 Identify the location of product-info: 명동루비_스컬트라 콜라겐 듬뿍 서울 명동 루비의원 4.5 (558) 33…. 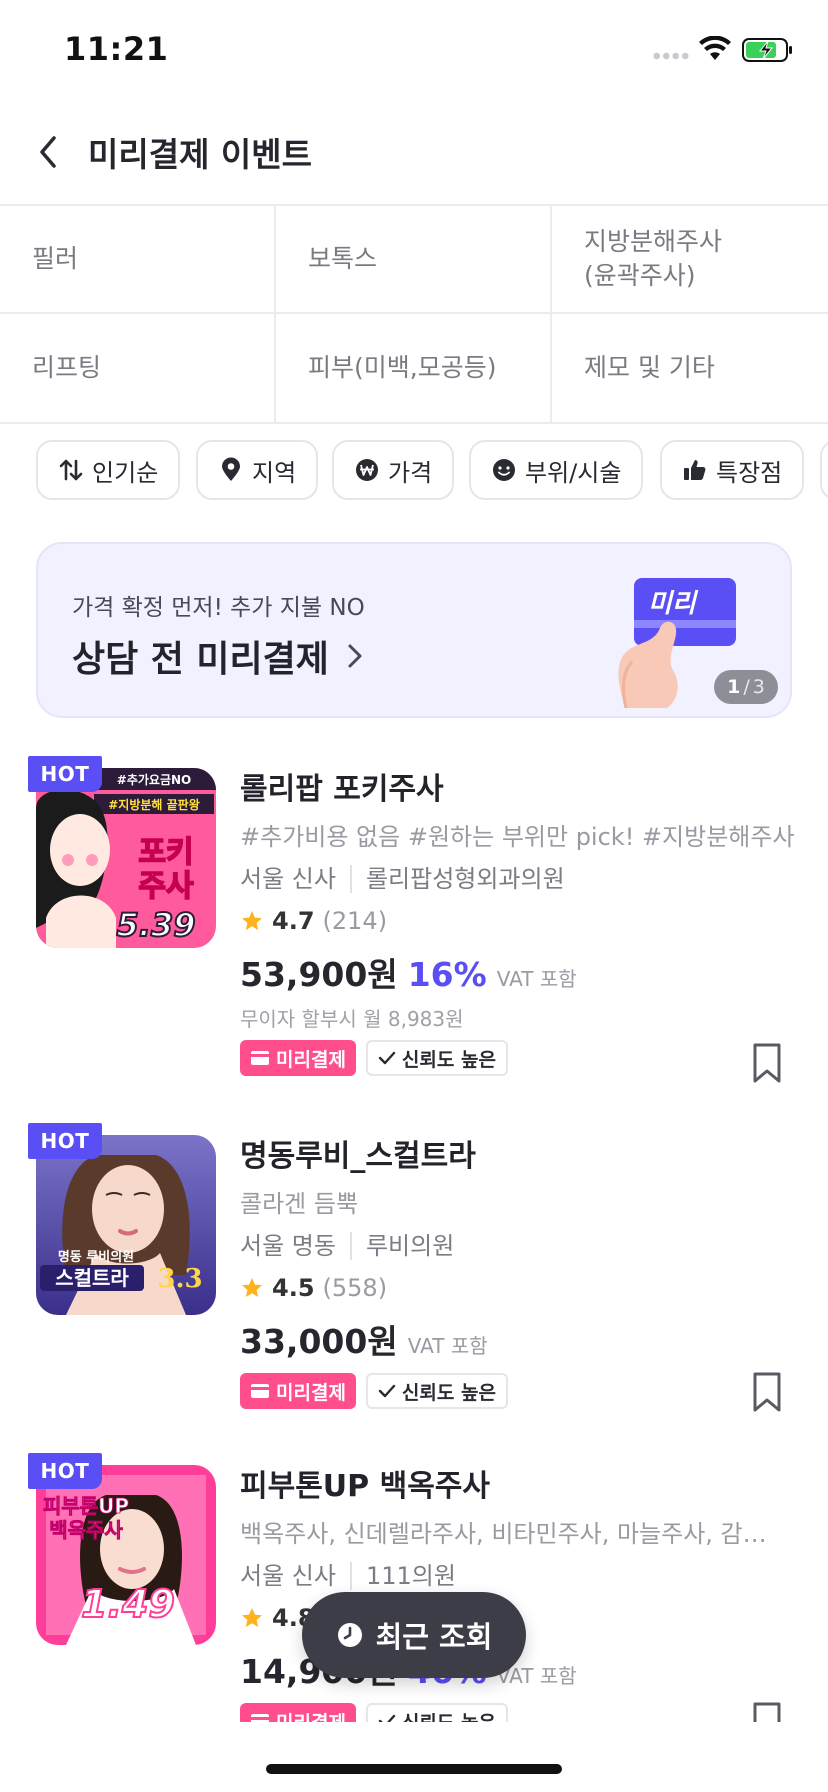
(520, 1273).